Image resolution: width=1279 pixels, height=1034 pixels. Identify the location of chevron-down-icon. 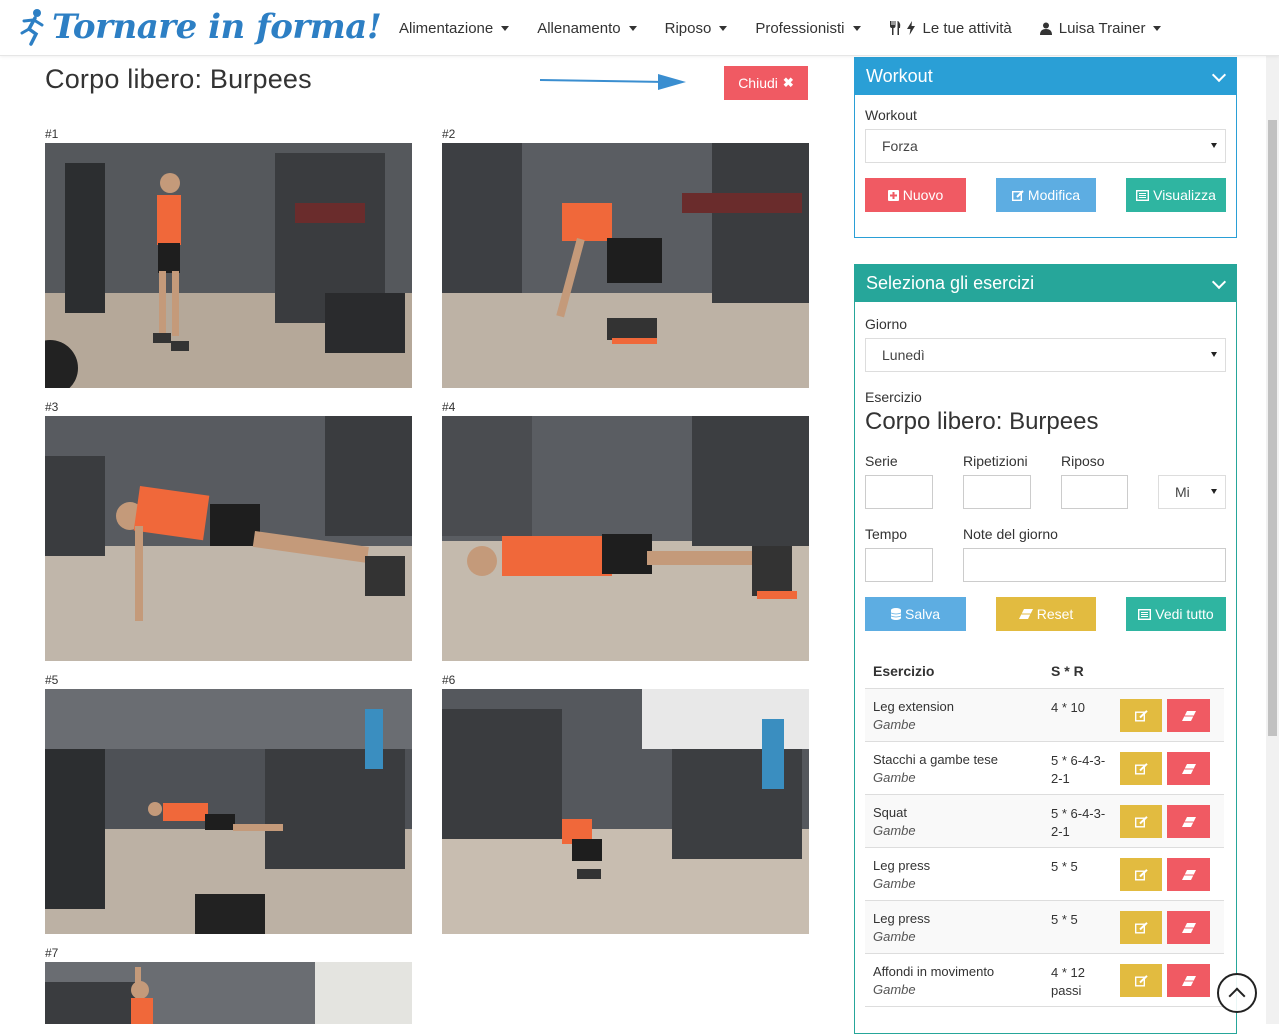
(1219, 282).